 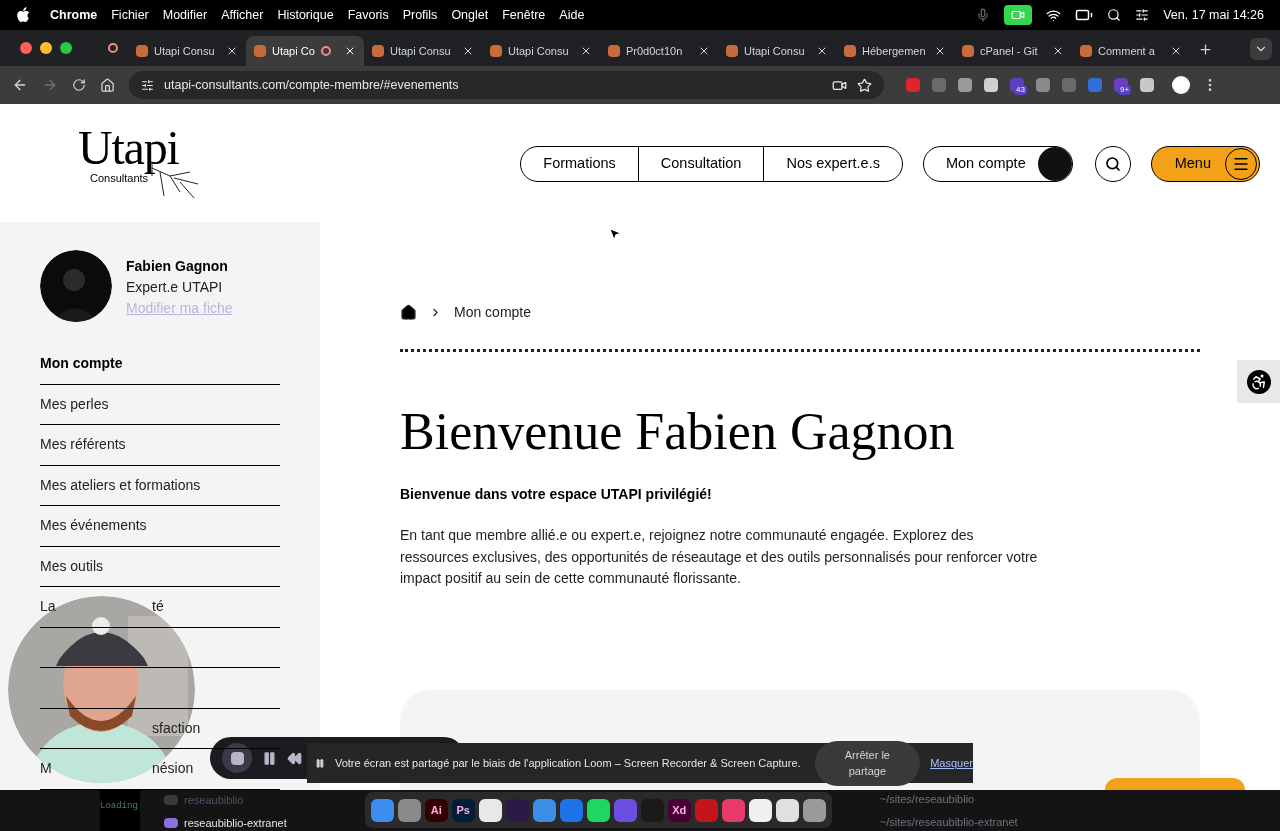 What do you see at coordinates (160, 445) in the screenshot?
I see `sidebar-item: Mes référents` at bounding box center [160, 445].